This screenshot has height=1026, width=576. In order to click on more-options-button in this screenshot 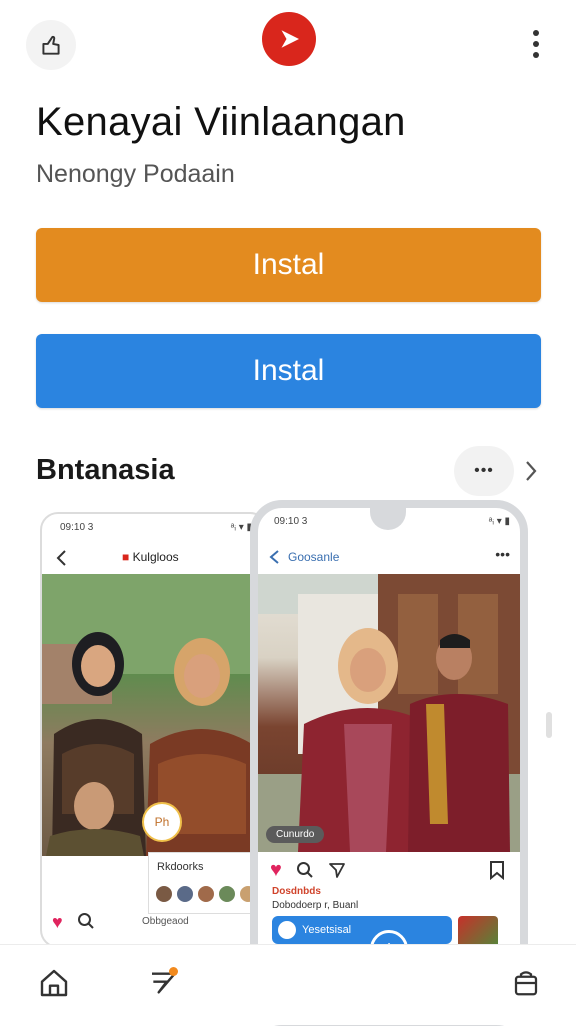, I will do `click(536, 44)`.